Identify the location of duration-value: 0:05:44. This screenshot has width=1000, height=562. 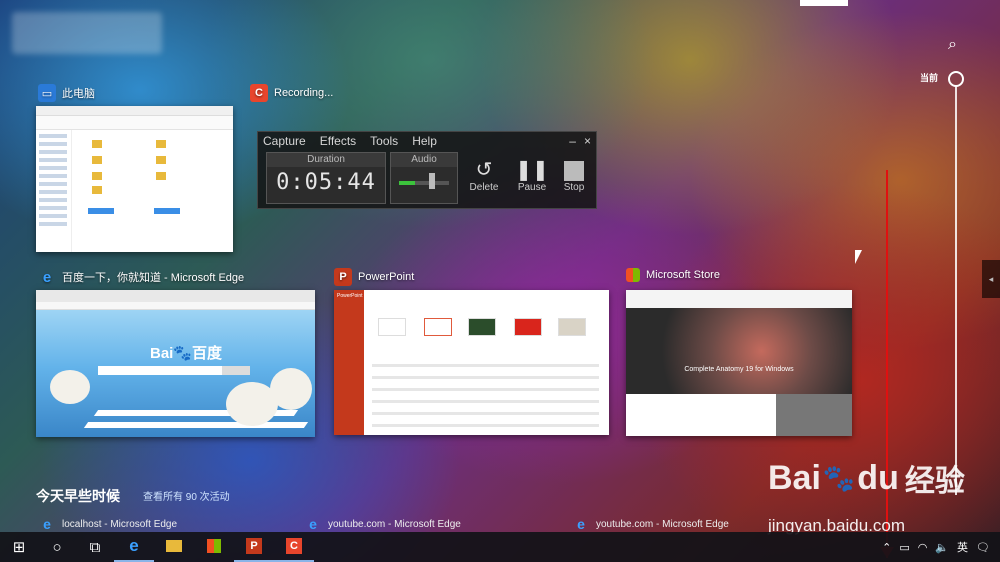
(326, 182).